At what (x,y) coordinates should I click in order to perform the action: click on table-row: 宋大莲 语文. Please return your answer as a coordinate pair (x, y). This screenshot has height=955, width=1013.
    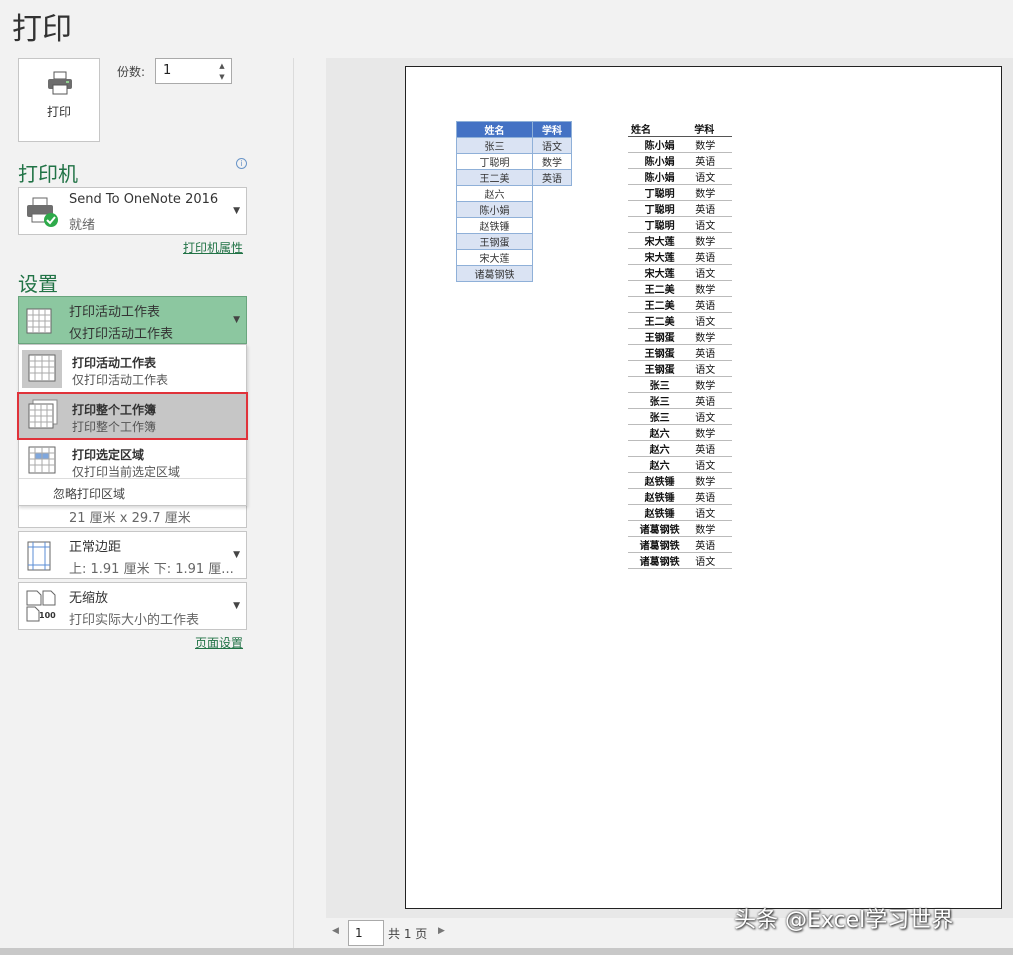
    Looking at the image, I should click on (680, 273).